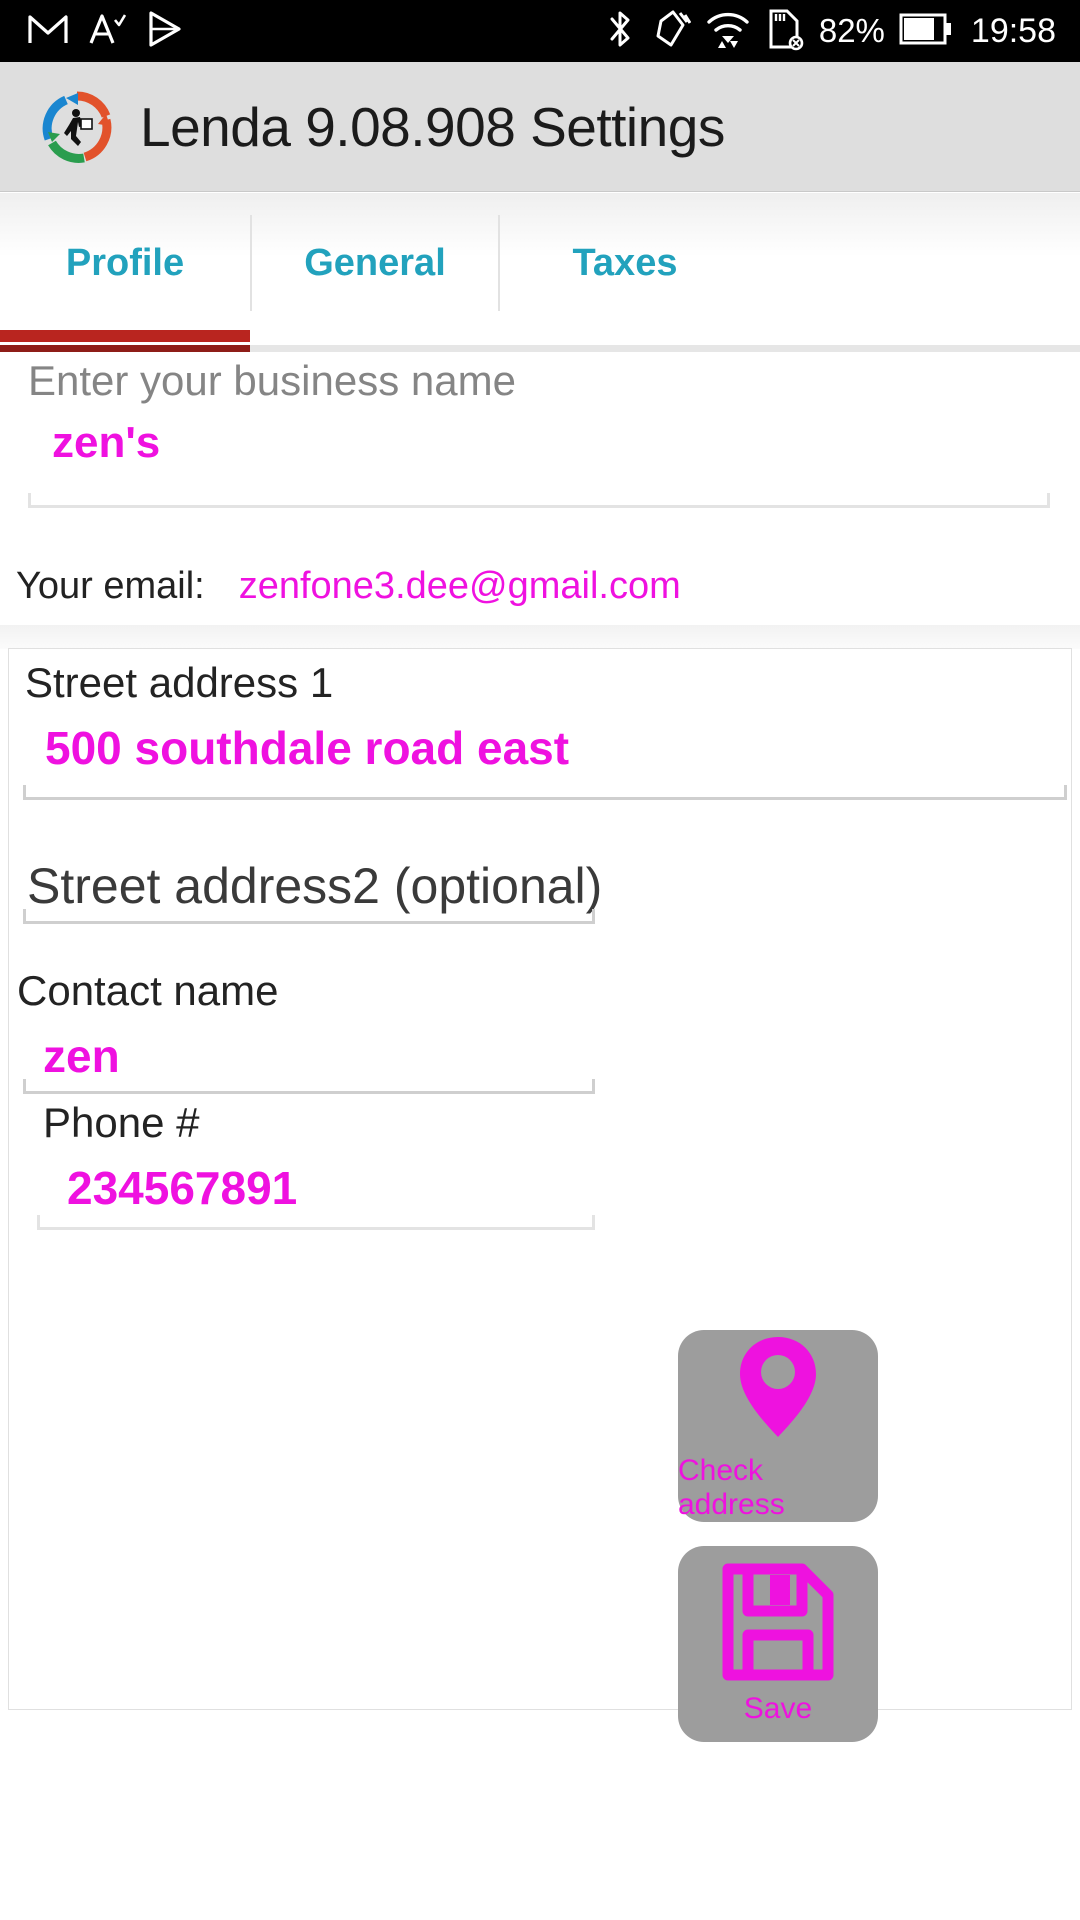 The image size is (1080, 1920). Describe the element at coordinates (317, 1157) in the screenshot. I see `phone-field: Phone # 234567891` at that location.